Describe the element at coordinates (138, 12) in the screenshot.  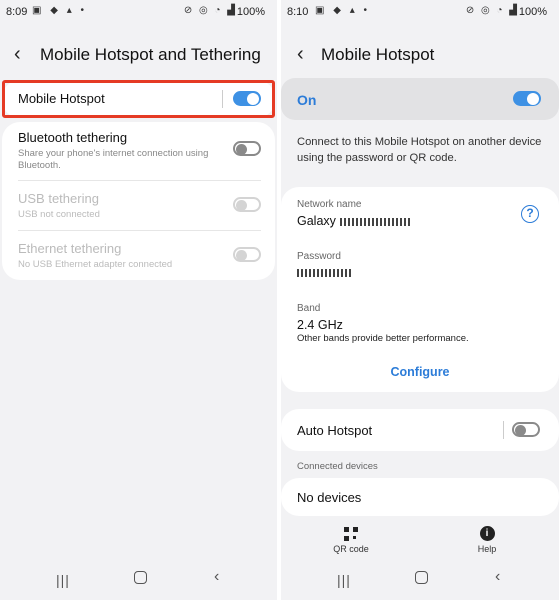
I see `status-bar: 8:09 ▣ ◆ ▴ • ⊘ ◎ ◔ ▟ 100%` at that location.